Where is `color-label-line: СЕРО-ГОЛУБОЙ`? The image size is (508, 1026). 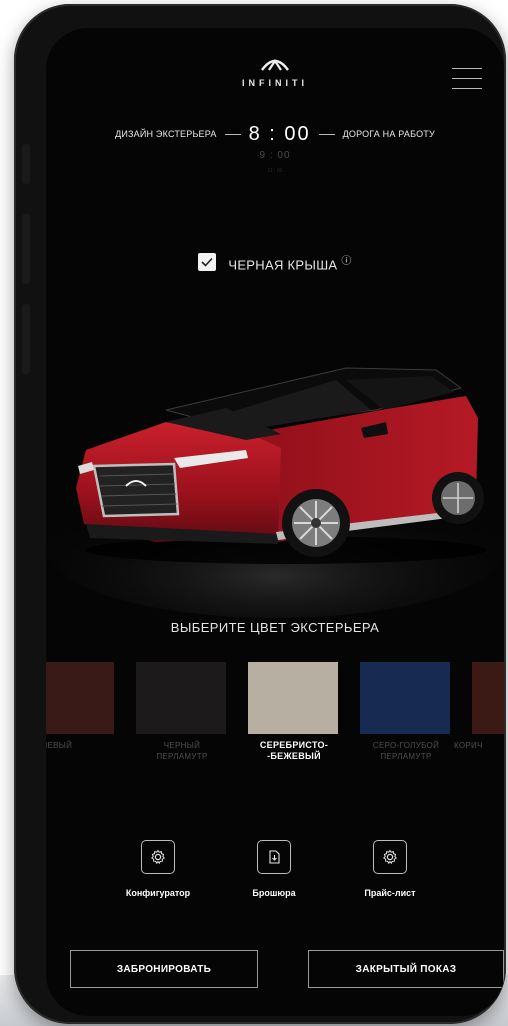
color-label-line: СЕРО-ГОЛУБОЙ is located at coordinates (406, 745).